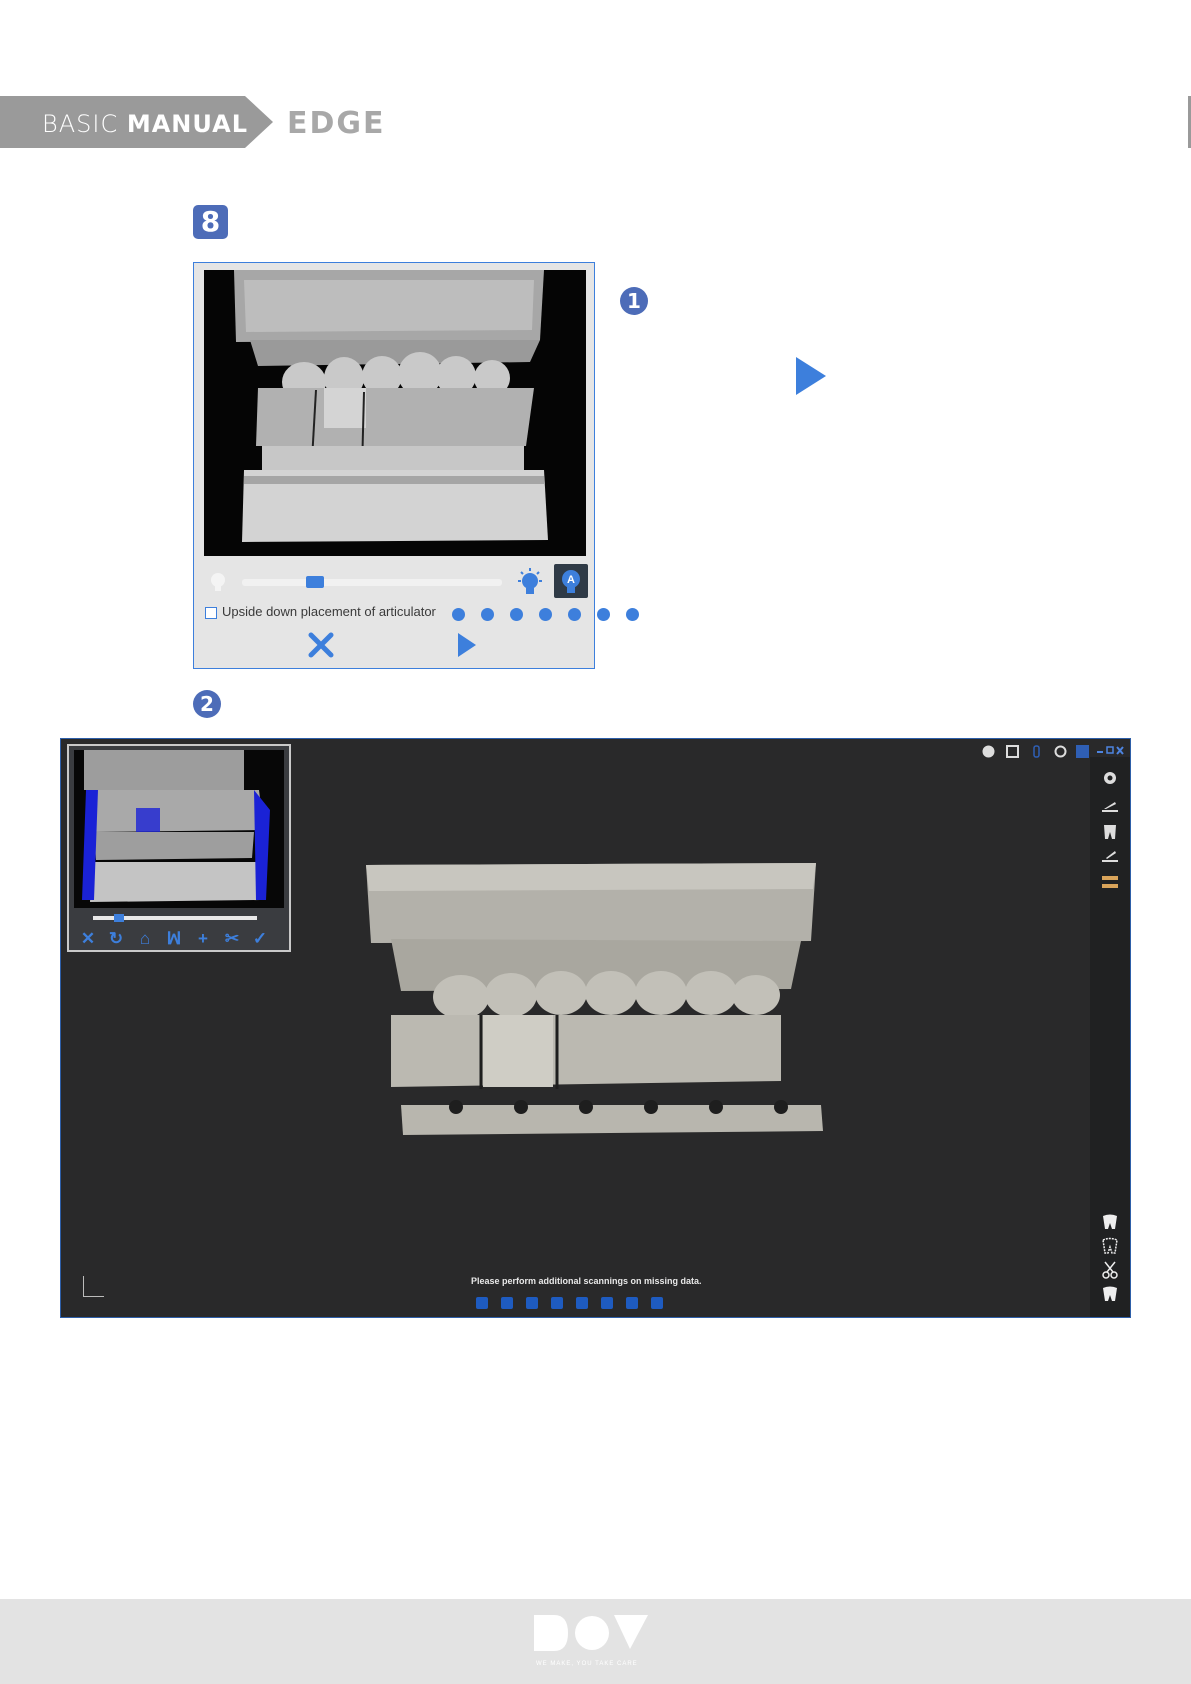  What do you see at coordinates (187, 124) in the screenshot?
I see `manual-word2: MANUAL` at bounding box center [187, 124].